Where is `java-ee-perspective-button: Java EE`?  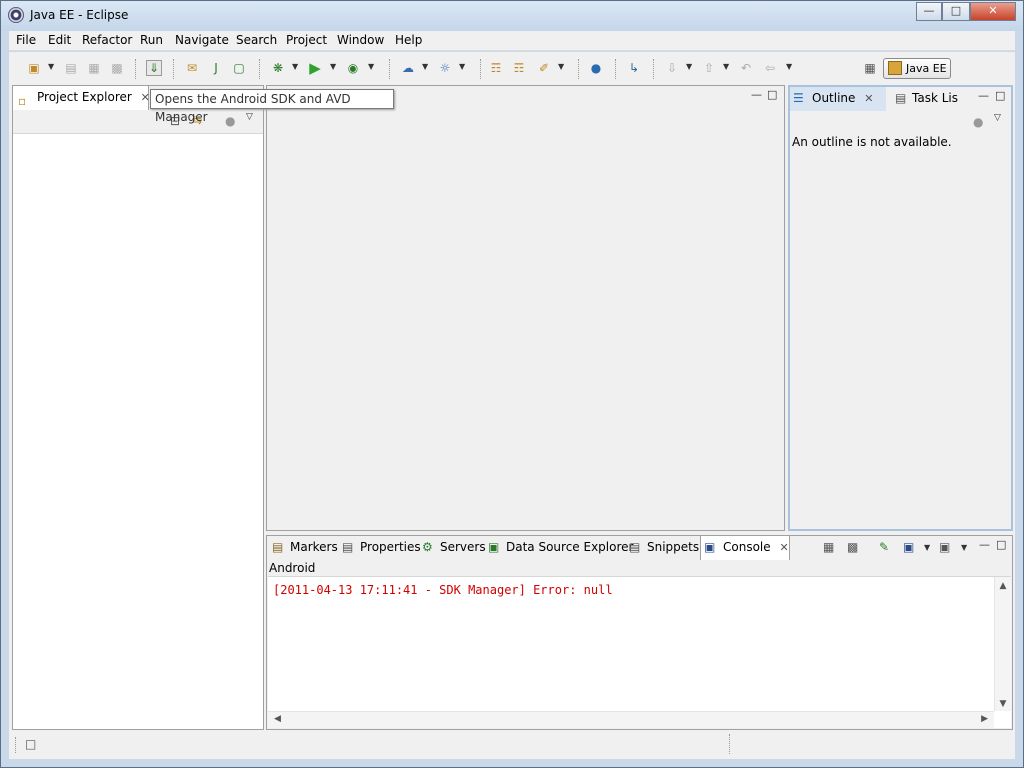 java-ee-perspective-button: Java EE is located at coordinates (917, 68).